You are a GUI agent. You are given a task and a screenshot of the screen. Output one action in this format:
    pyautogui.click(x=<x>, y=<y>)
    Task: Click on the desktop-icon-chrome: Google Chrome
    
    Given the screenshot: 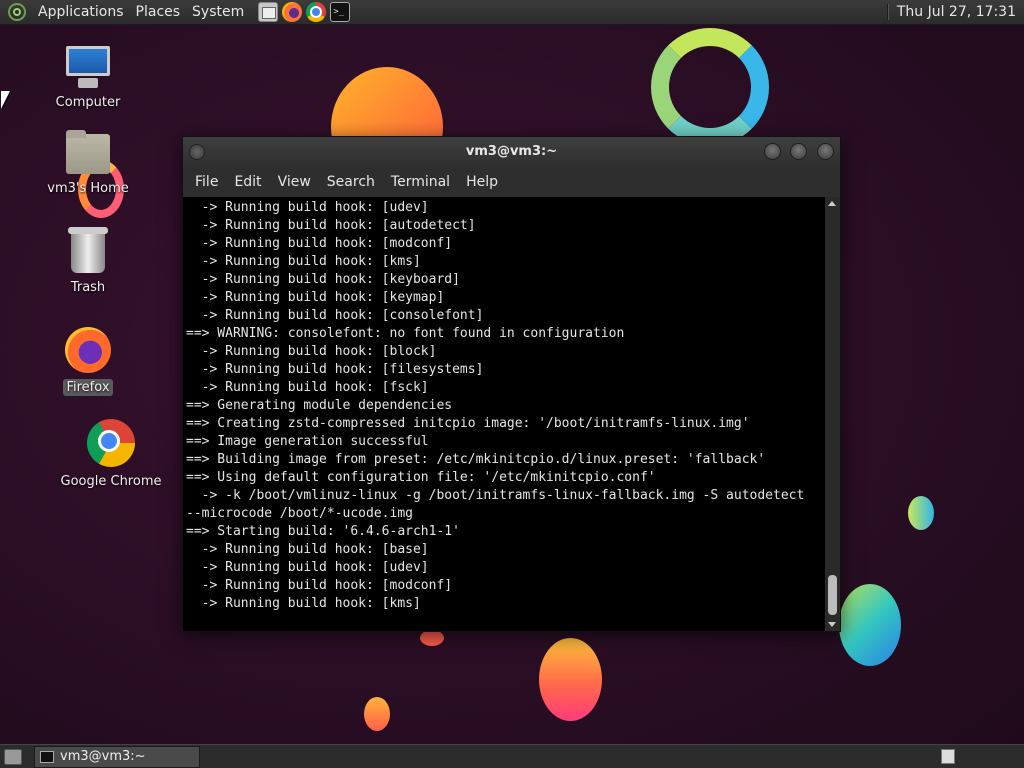 What is the action you would take?
    pyautogui.click(x=111, y=454)
    